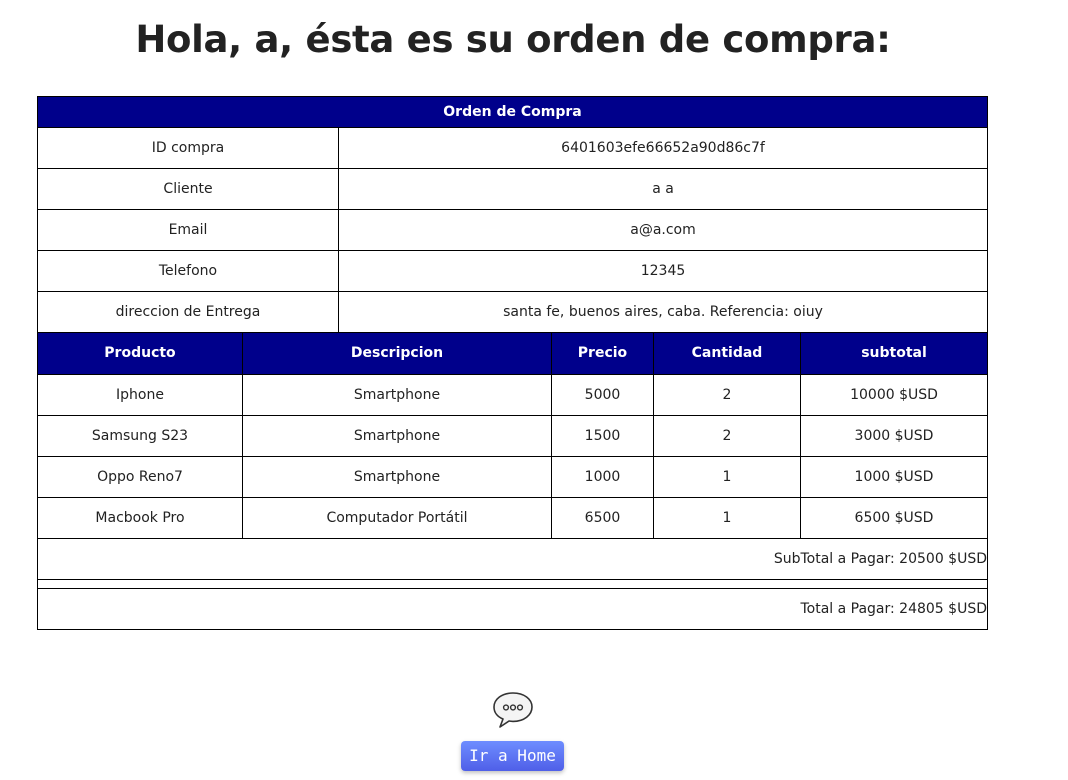  Describe the element at coordinates (727, 353) in the screenshot. I see `column-header: Cantidad` at that location.